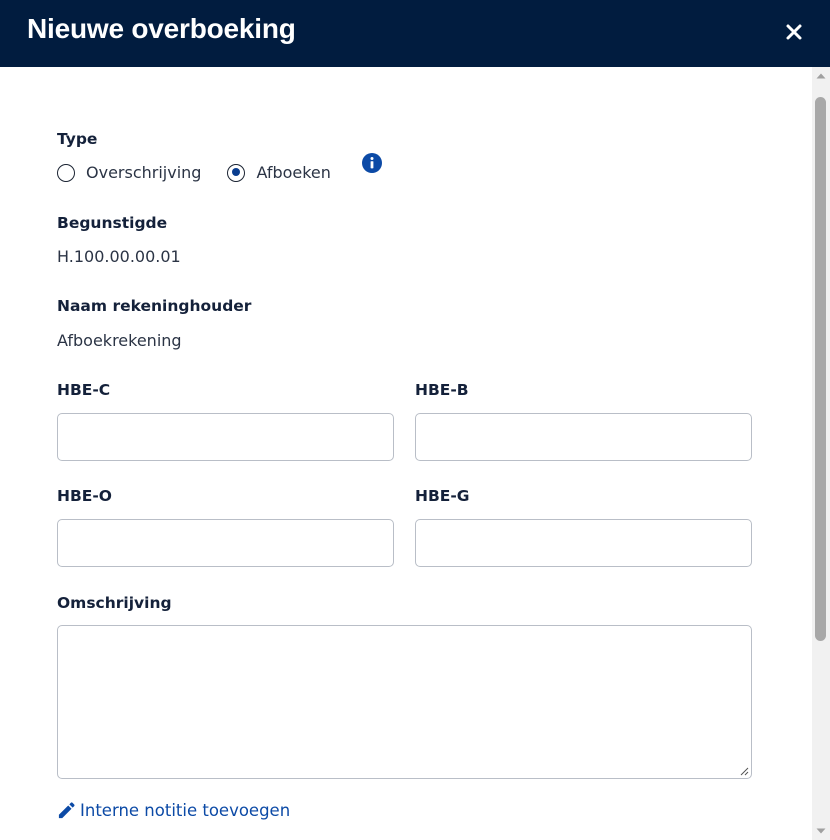 This screenshot has width=830, height=840. Describe the element at coordinates (225, 543) in the screenshot. I see `hbe-o-input` at that location.